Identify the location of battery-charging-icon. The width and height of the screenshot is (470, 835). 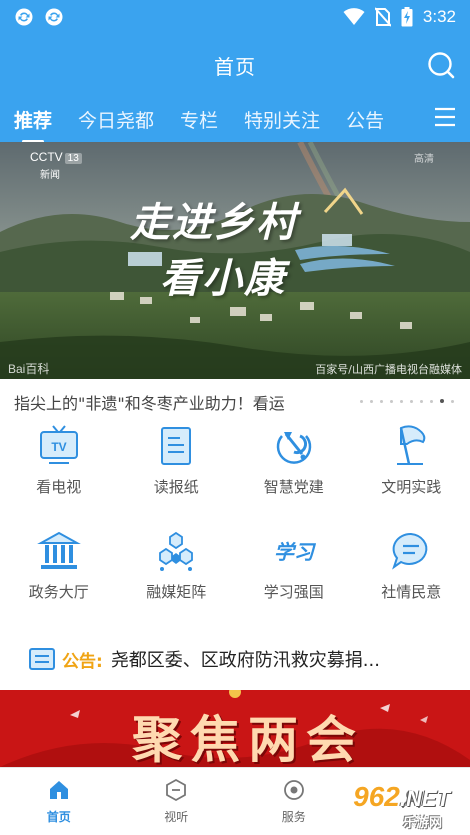
(407, 17).